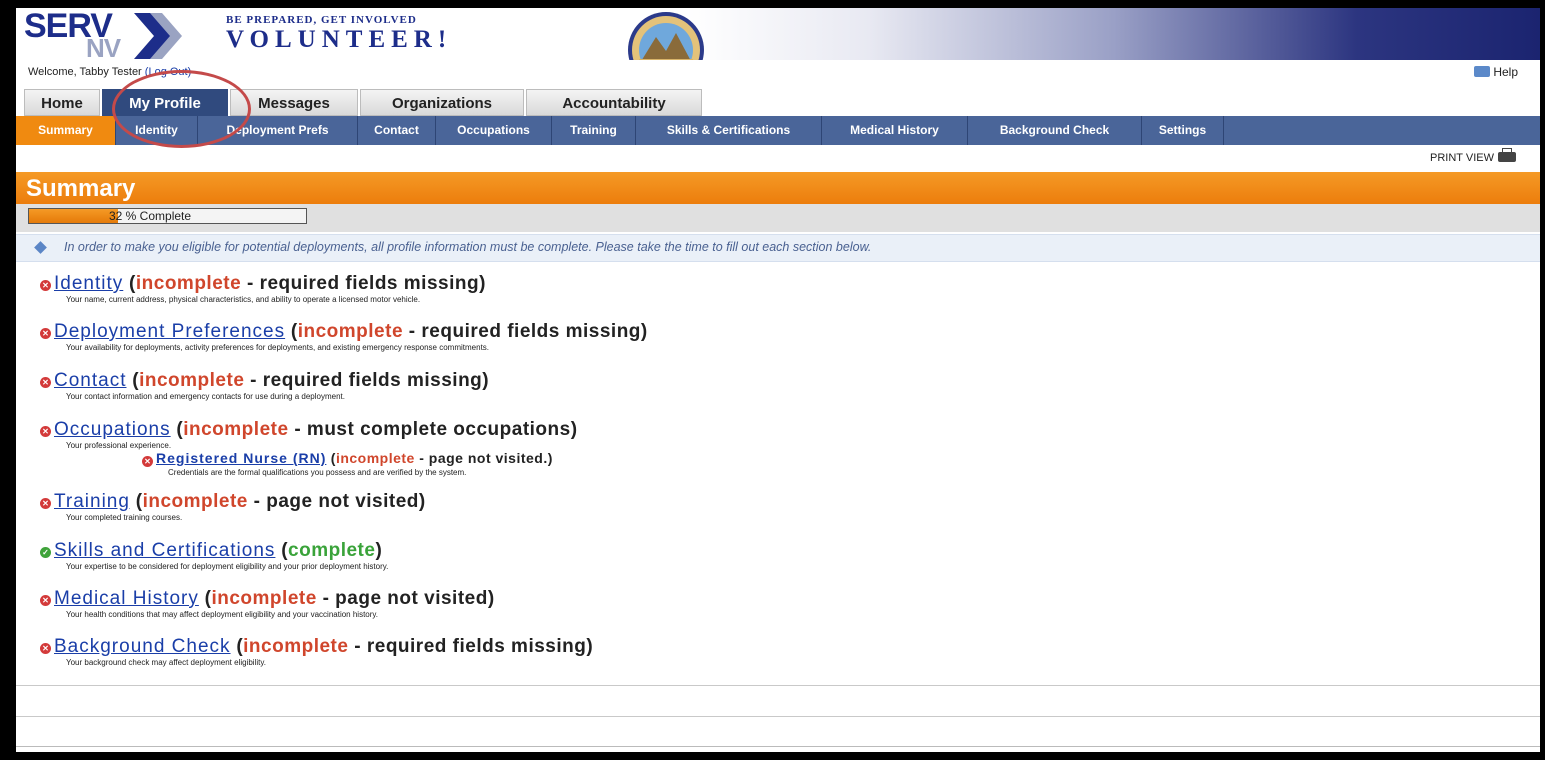  I want to click on subtab-training: Training, so click(594, 130).